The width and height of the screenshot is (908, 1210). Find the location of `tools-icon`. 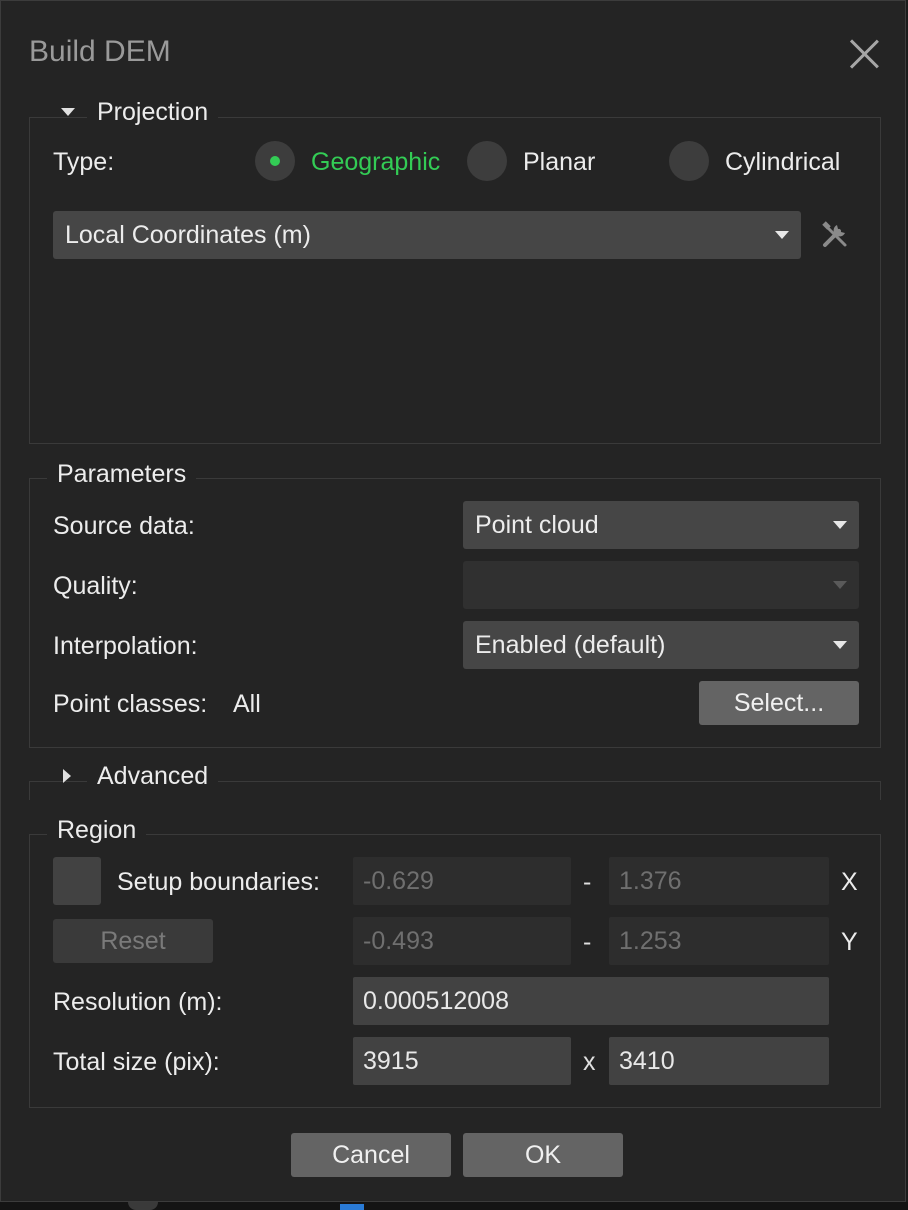

tools-icon is located at coordinates (835, 235).